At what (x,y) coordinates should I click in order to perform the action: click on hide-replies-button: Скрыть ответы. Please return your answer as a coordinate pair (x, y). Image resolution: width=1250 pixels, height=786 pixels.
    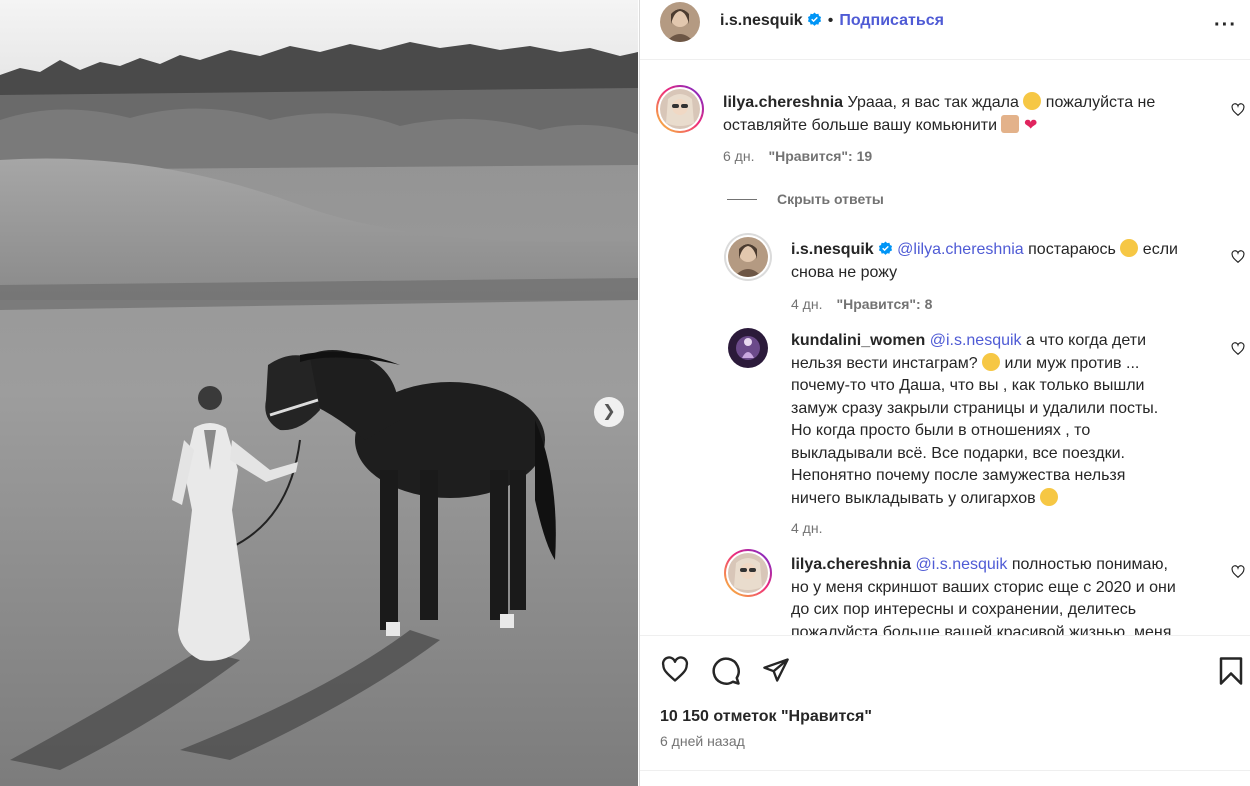
    Looking at the image, I should click on (805, 199).